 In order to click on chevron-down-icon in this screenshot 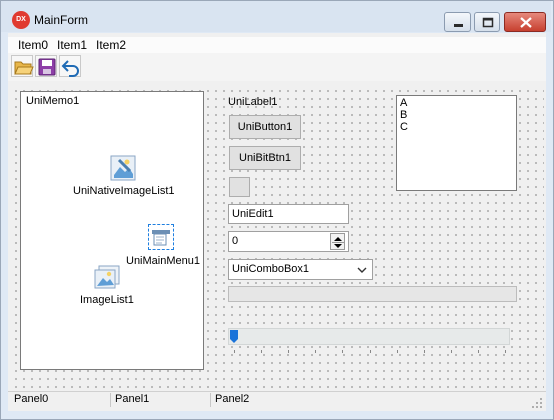, I will do `click(362, 270)`.